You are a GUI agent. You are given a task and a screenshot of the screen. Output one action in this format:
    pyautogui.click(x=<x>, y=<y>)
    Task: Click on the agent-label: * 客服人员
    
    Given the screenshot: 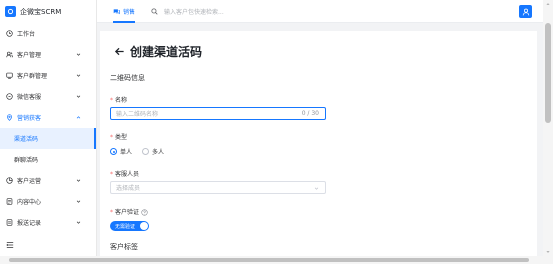 What is the action you would take?
    pyautogui.click(x=124, y=173)
    